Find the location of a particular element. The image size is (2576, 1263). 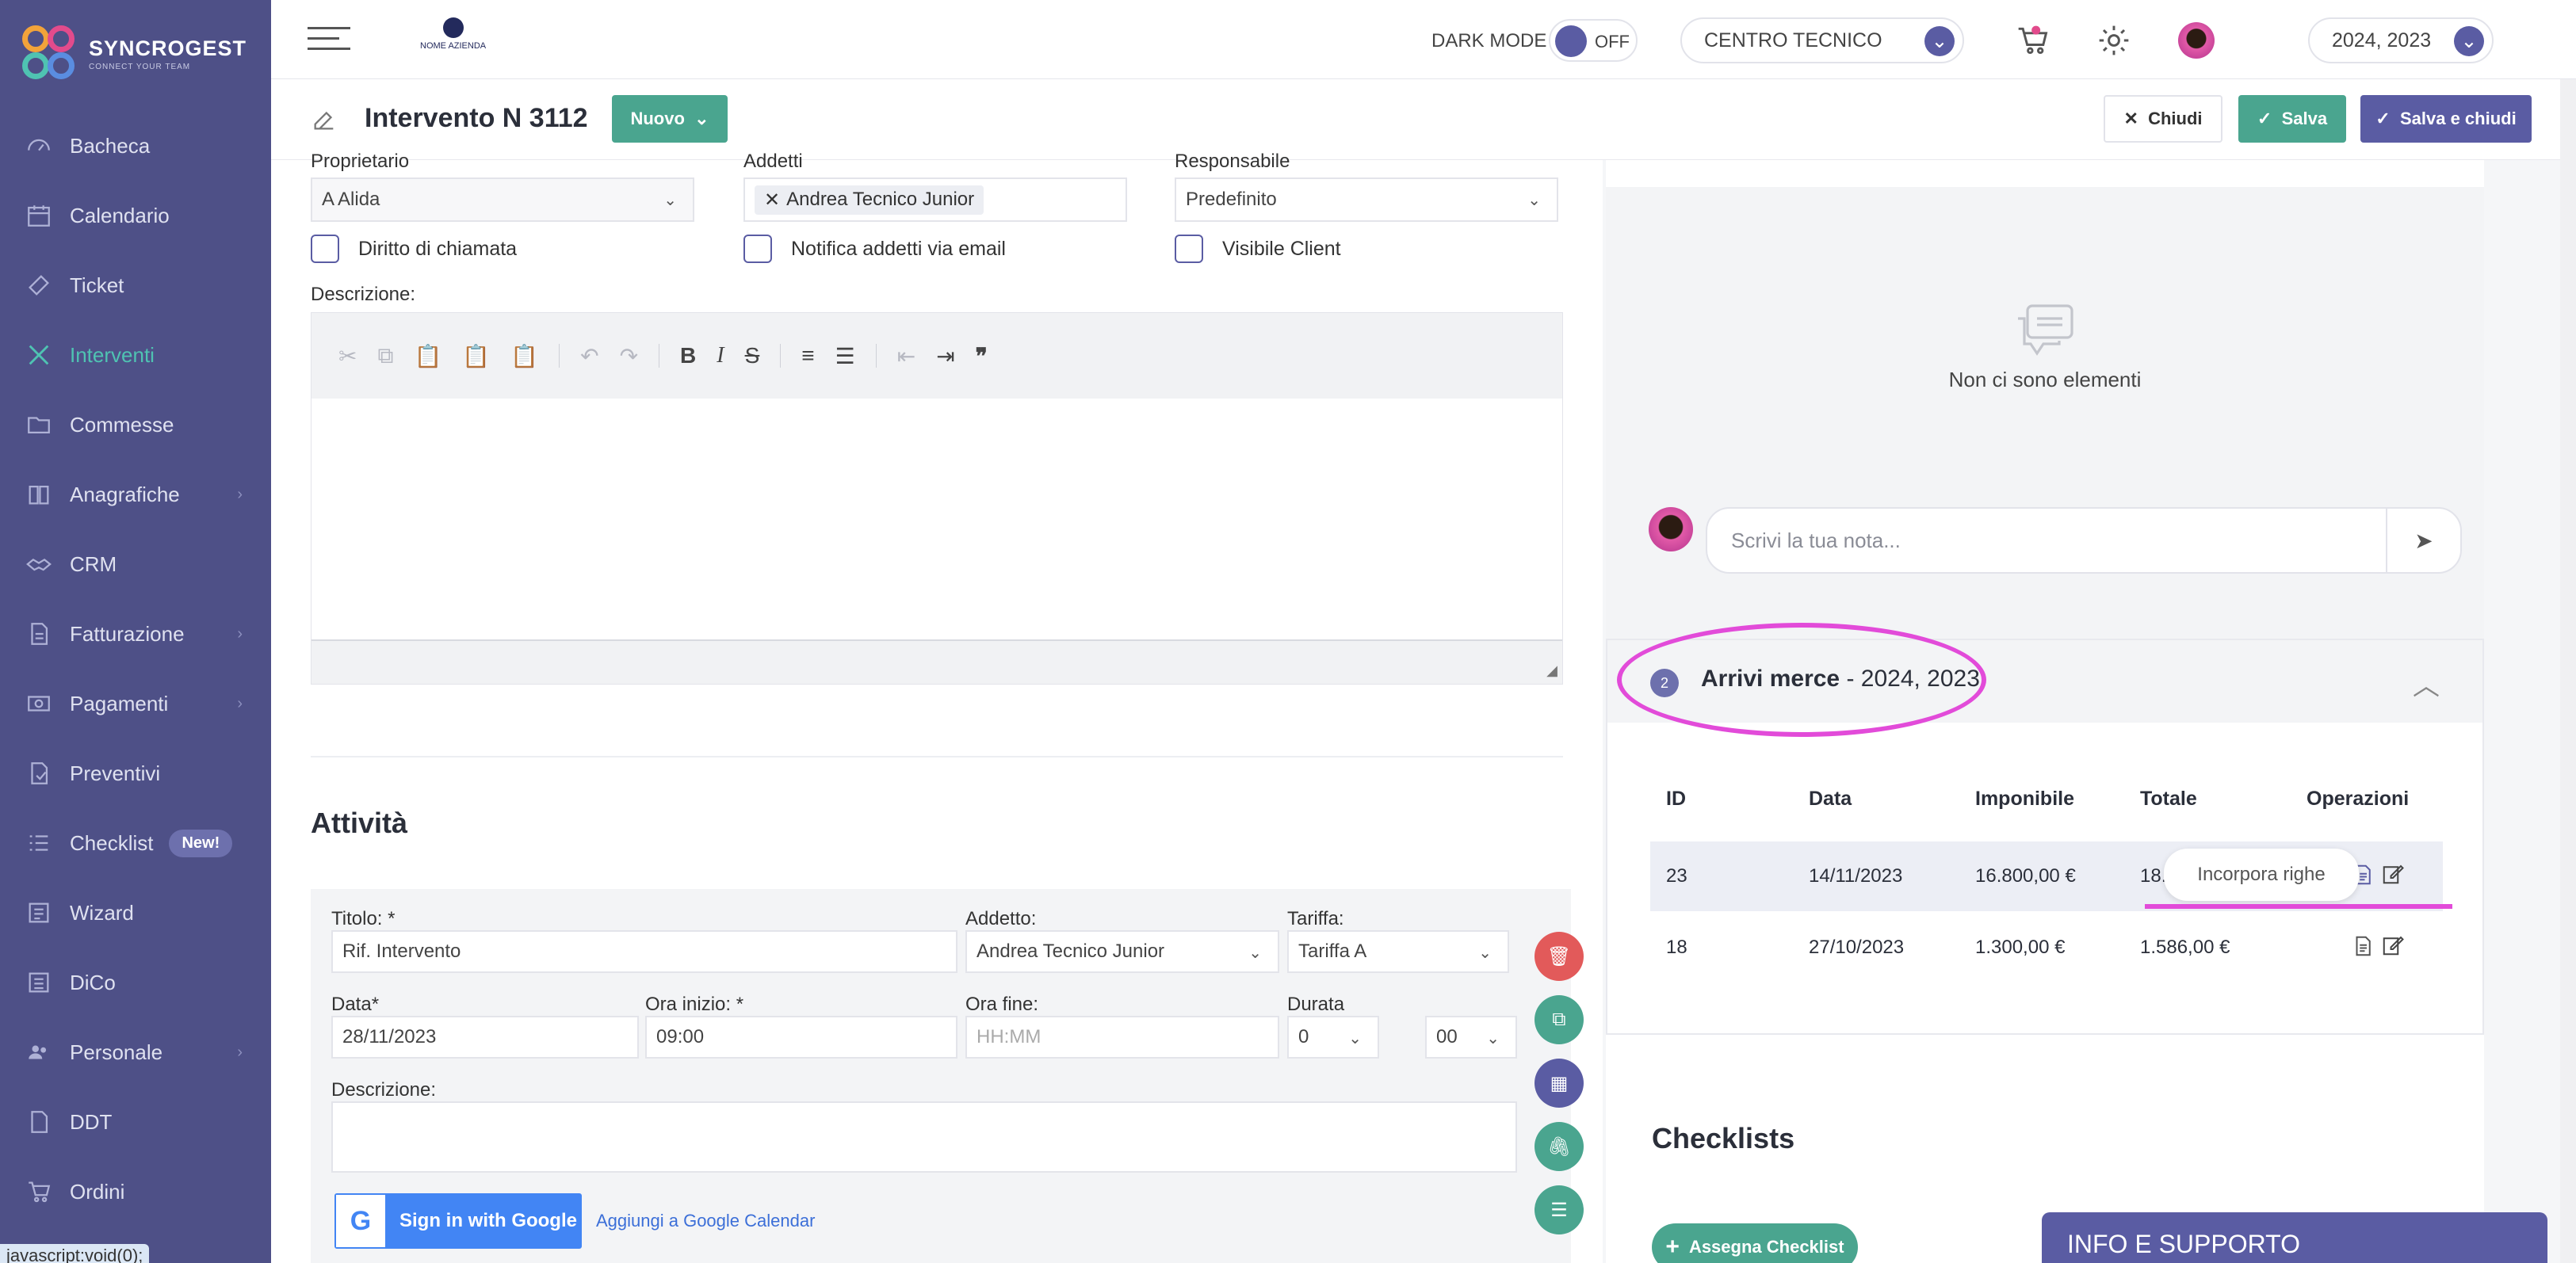

ora-inizio-input: 09:00 is located at coordinates (801, 1037).